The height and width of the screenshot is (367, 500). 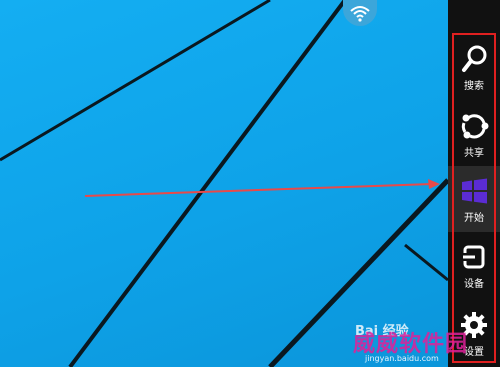 I want to click on charm-search-label: 搜索, so click(x=474, y=86).